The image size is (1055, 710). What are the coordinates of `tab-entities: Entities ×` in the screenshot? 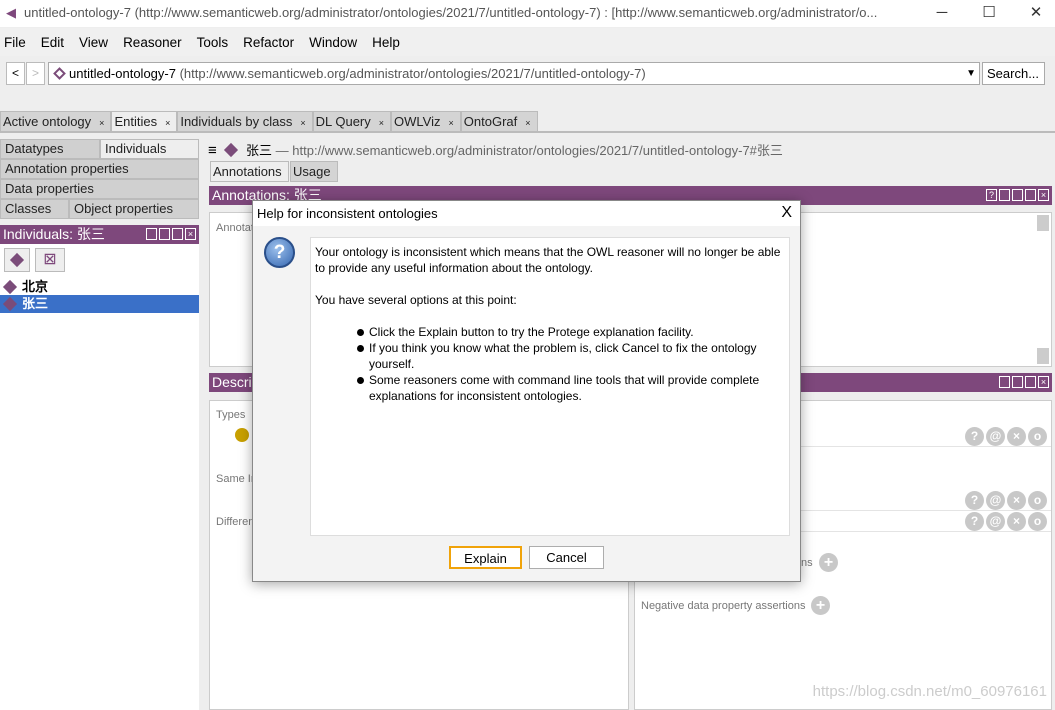 It's located at (144, 121).